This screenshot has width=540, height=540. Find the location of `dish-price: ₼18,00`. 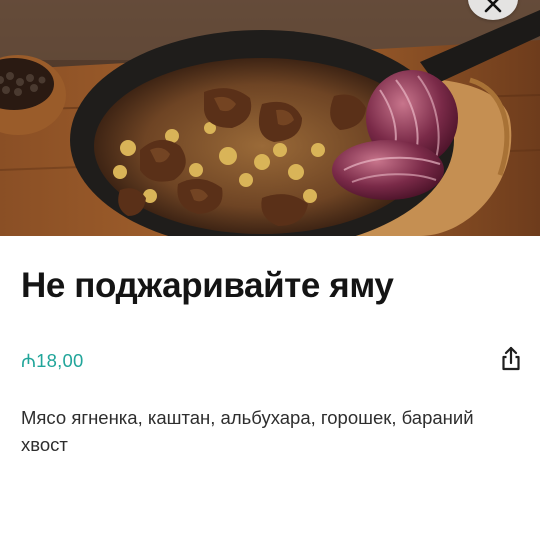

dish-price: ₼18,00 is located at coordinates (52, 360).